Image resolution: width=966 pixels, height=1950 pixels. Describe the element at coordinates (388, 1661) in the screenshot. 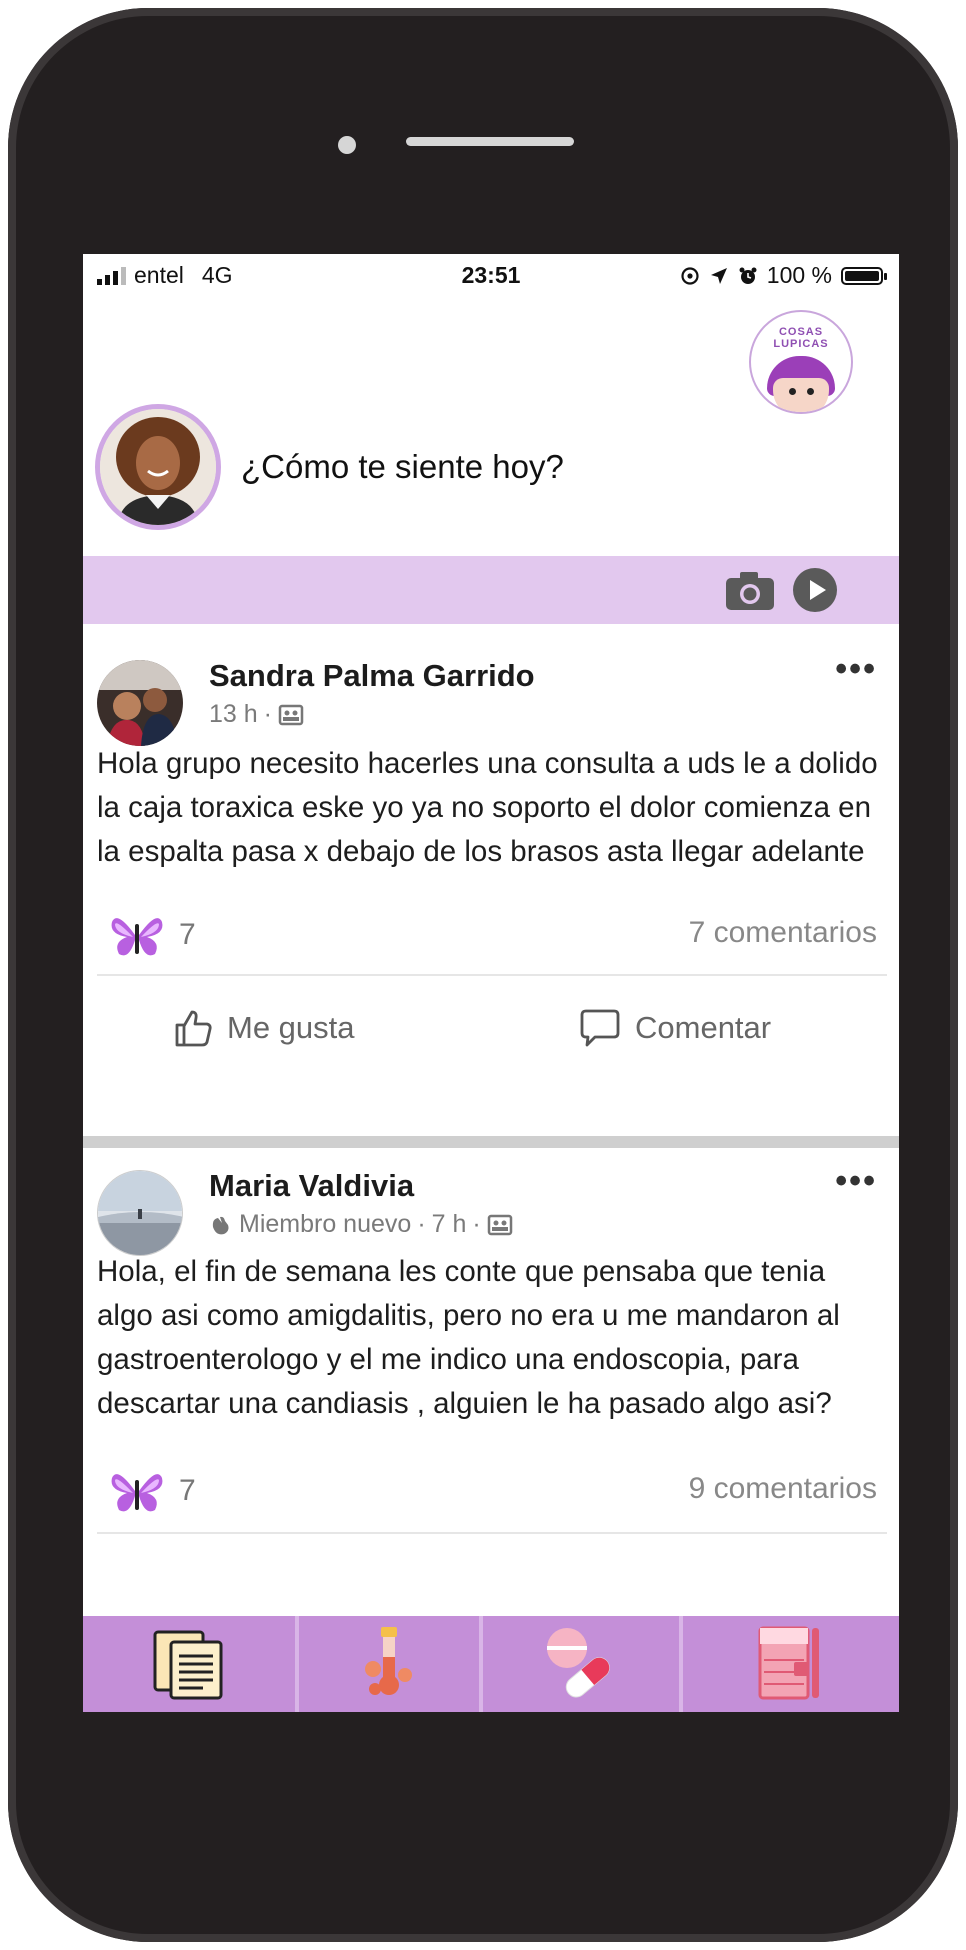

I see `test-tube-icon` at that location.